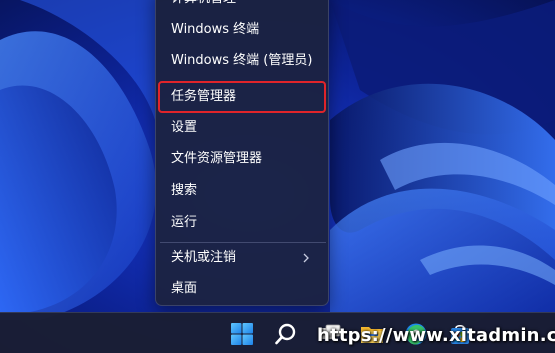 Image resolution: width=555 pixels, height=353 pixels. What do you see at coordinates (204, 96) in the screenshot?
I see `menu-item-label: 任务管理器` at bounding box center [204, 96].